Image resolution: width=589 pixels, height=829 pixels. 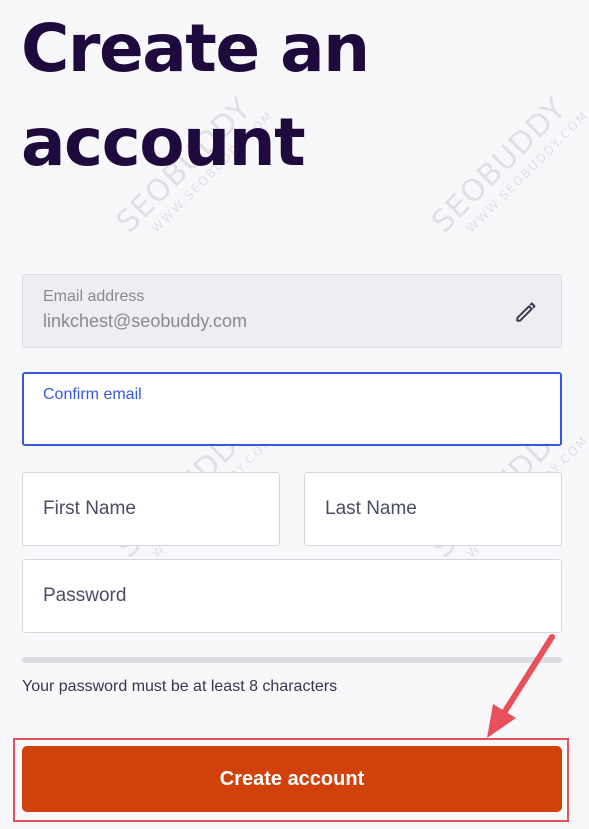 I want to click on confirm-email-field: Confirm email, so click(x=292, y=409).